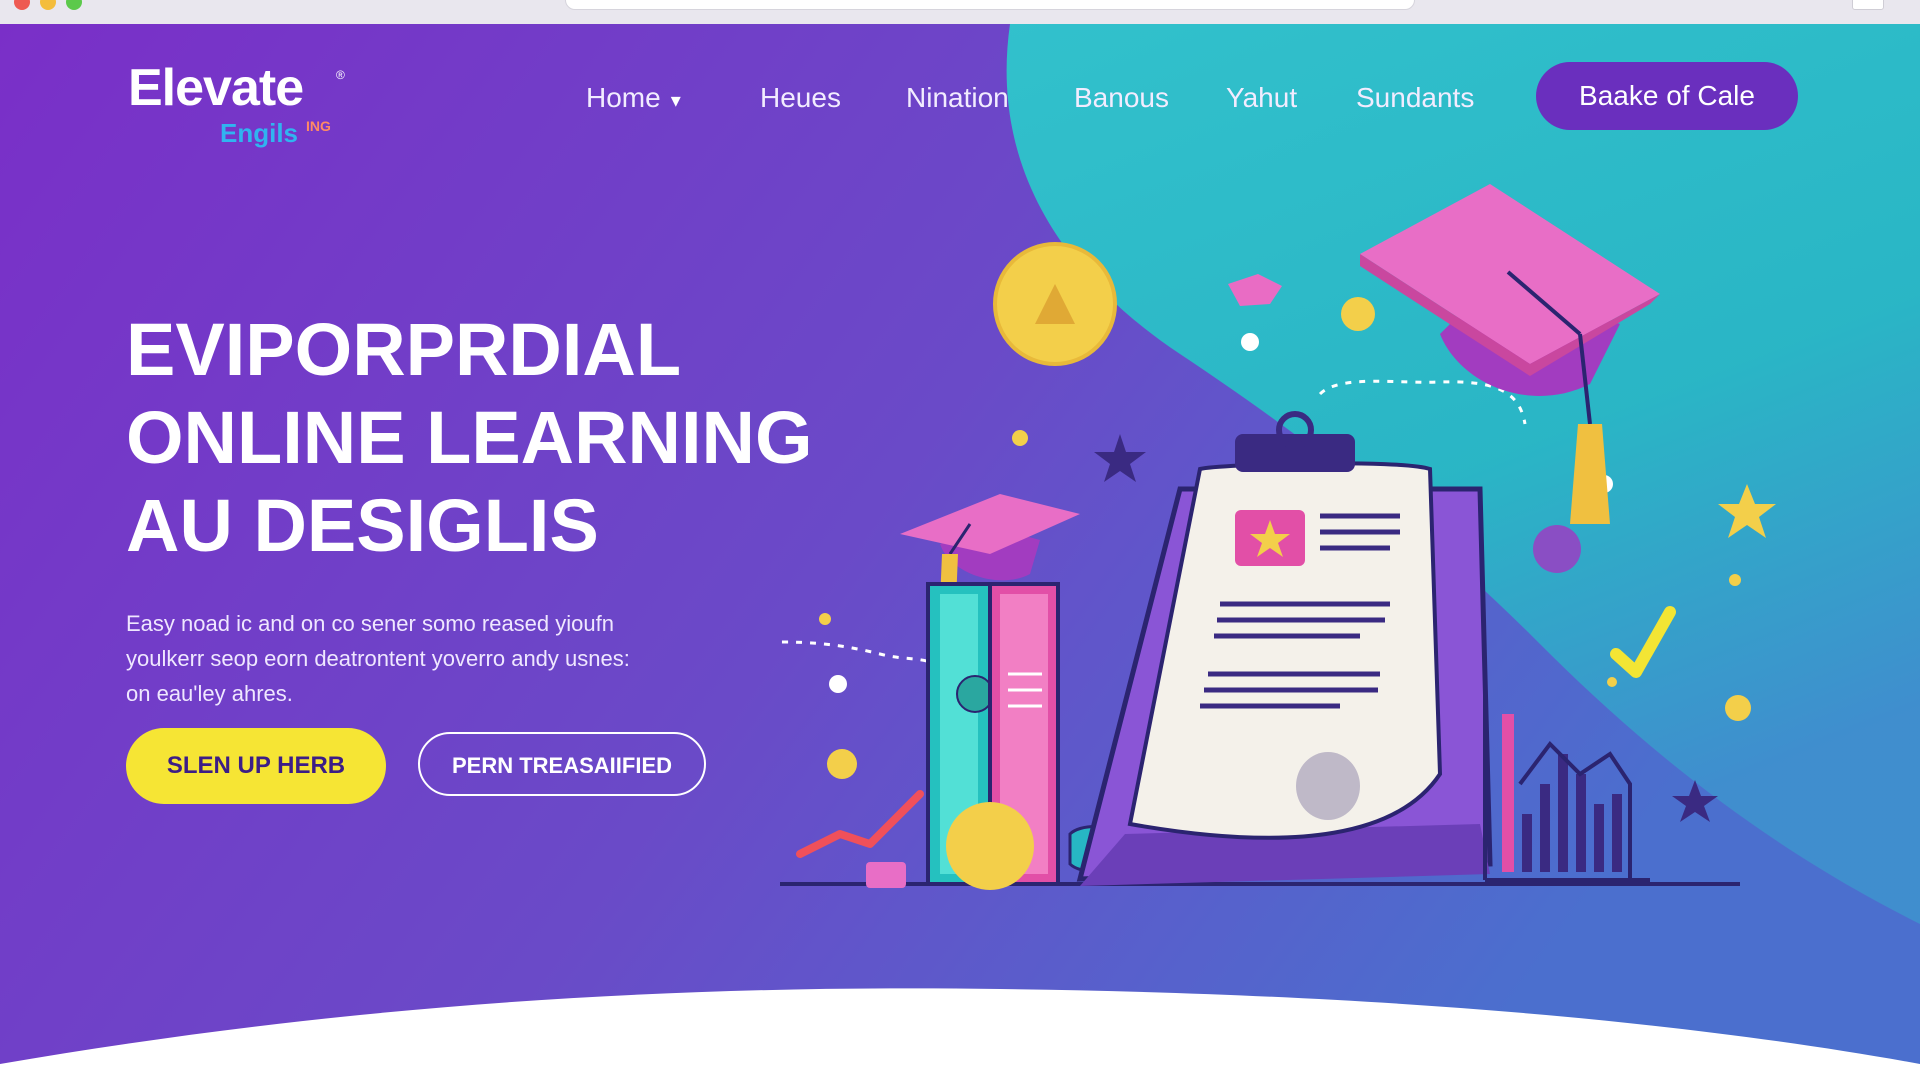 The image size is (1920, 1080). What do you see at coordinates (800, 98) in the screenshot?
I see `nav-item-heues: Heues` at bounding box center [800, 98].